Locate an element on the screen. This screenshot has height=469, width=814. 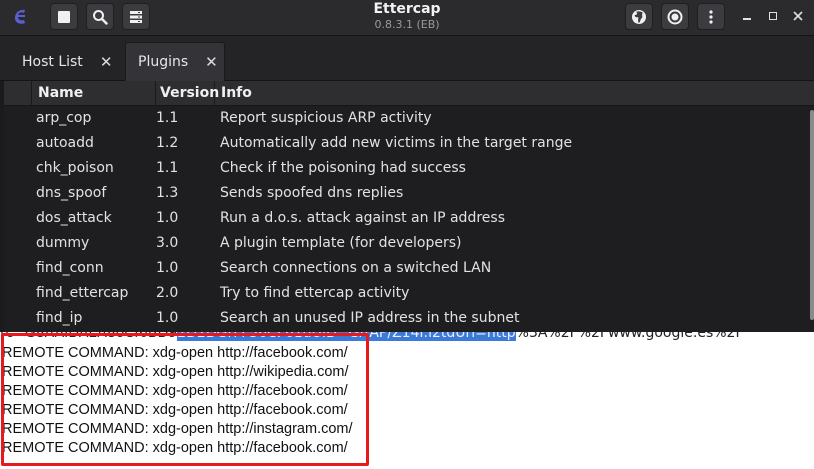
menu-button is located at coordinates (711, 16).